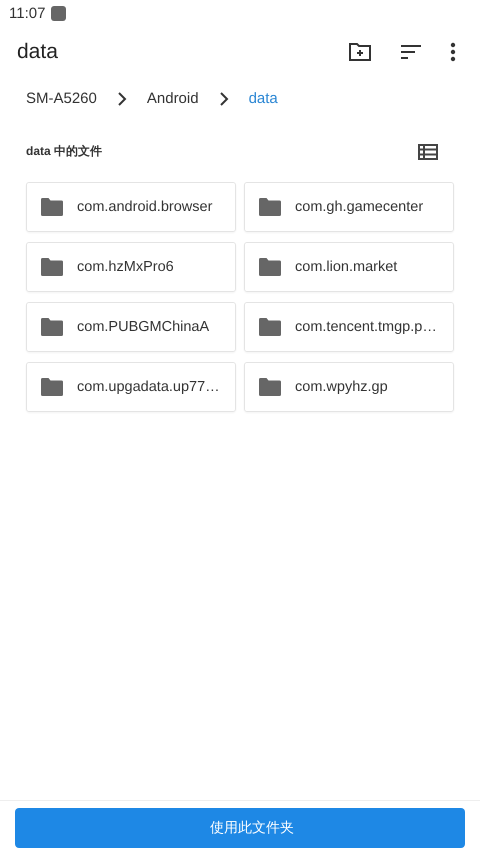 The image size is (480, 853). I want to click on folder-name: com.PUBGMChinaA, so click(143, 327).